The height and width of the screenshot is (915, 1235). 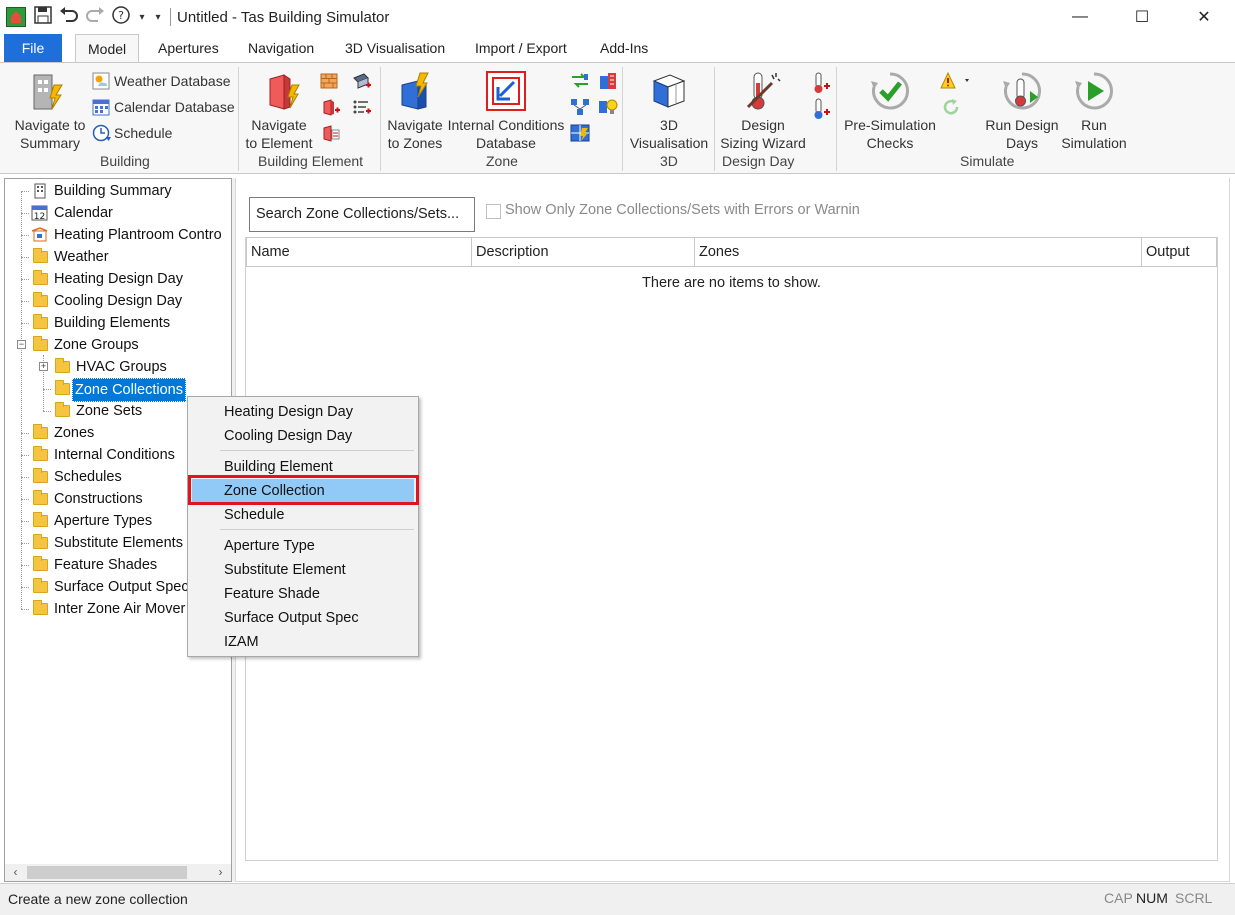 What do you see at coordinates (579, 81) in the screenshot?
I see `zone-swap-icon` at bounding box center [579, 81].